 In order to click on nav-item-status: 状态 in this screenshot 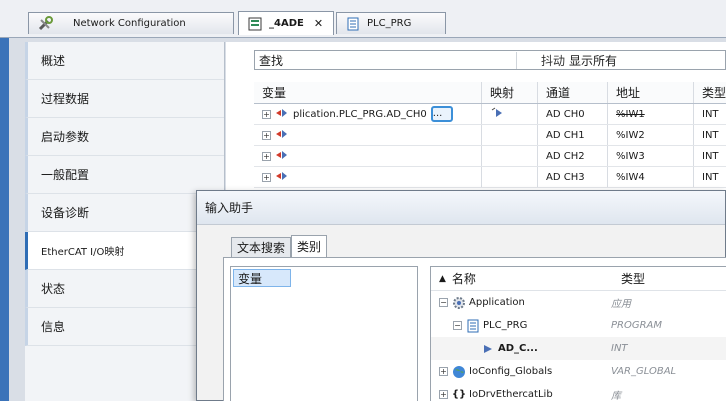, I will do `click(124, 289)`.